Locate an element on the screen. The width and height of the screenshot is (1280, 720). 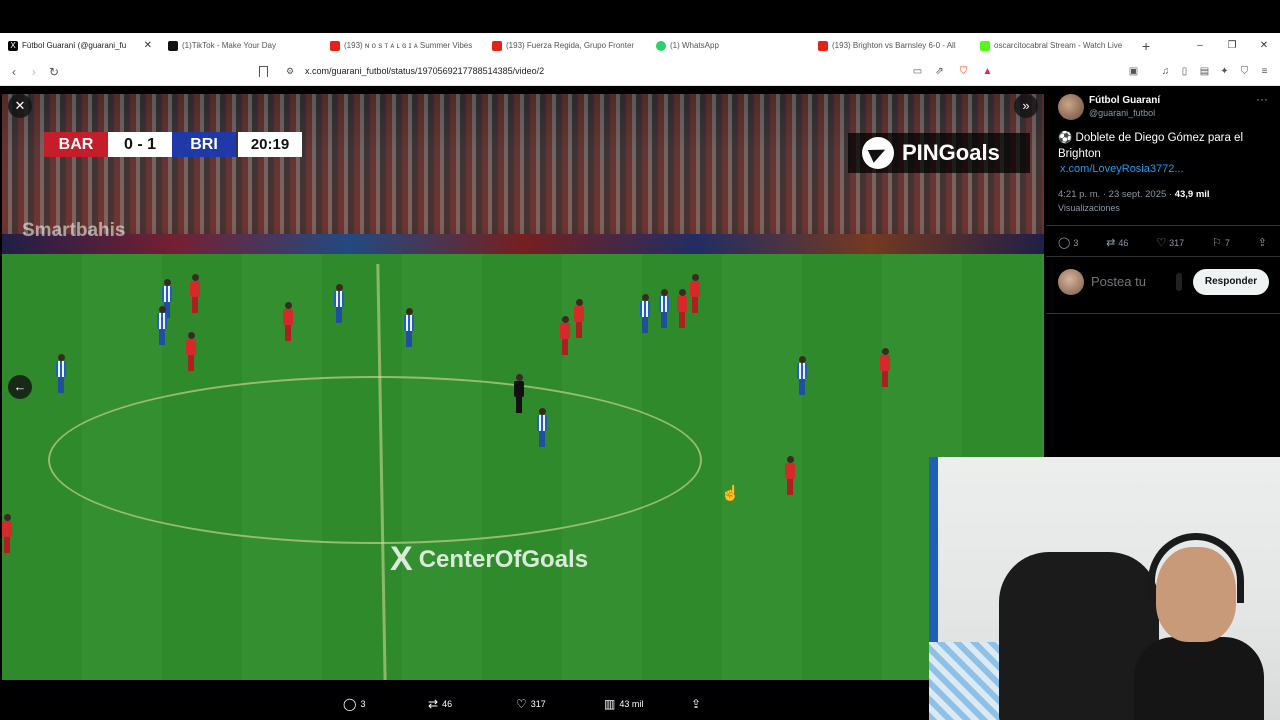
x-logo-icon: X is located at coordinates (401, 559).